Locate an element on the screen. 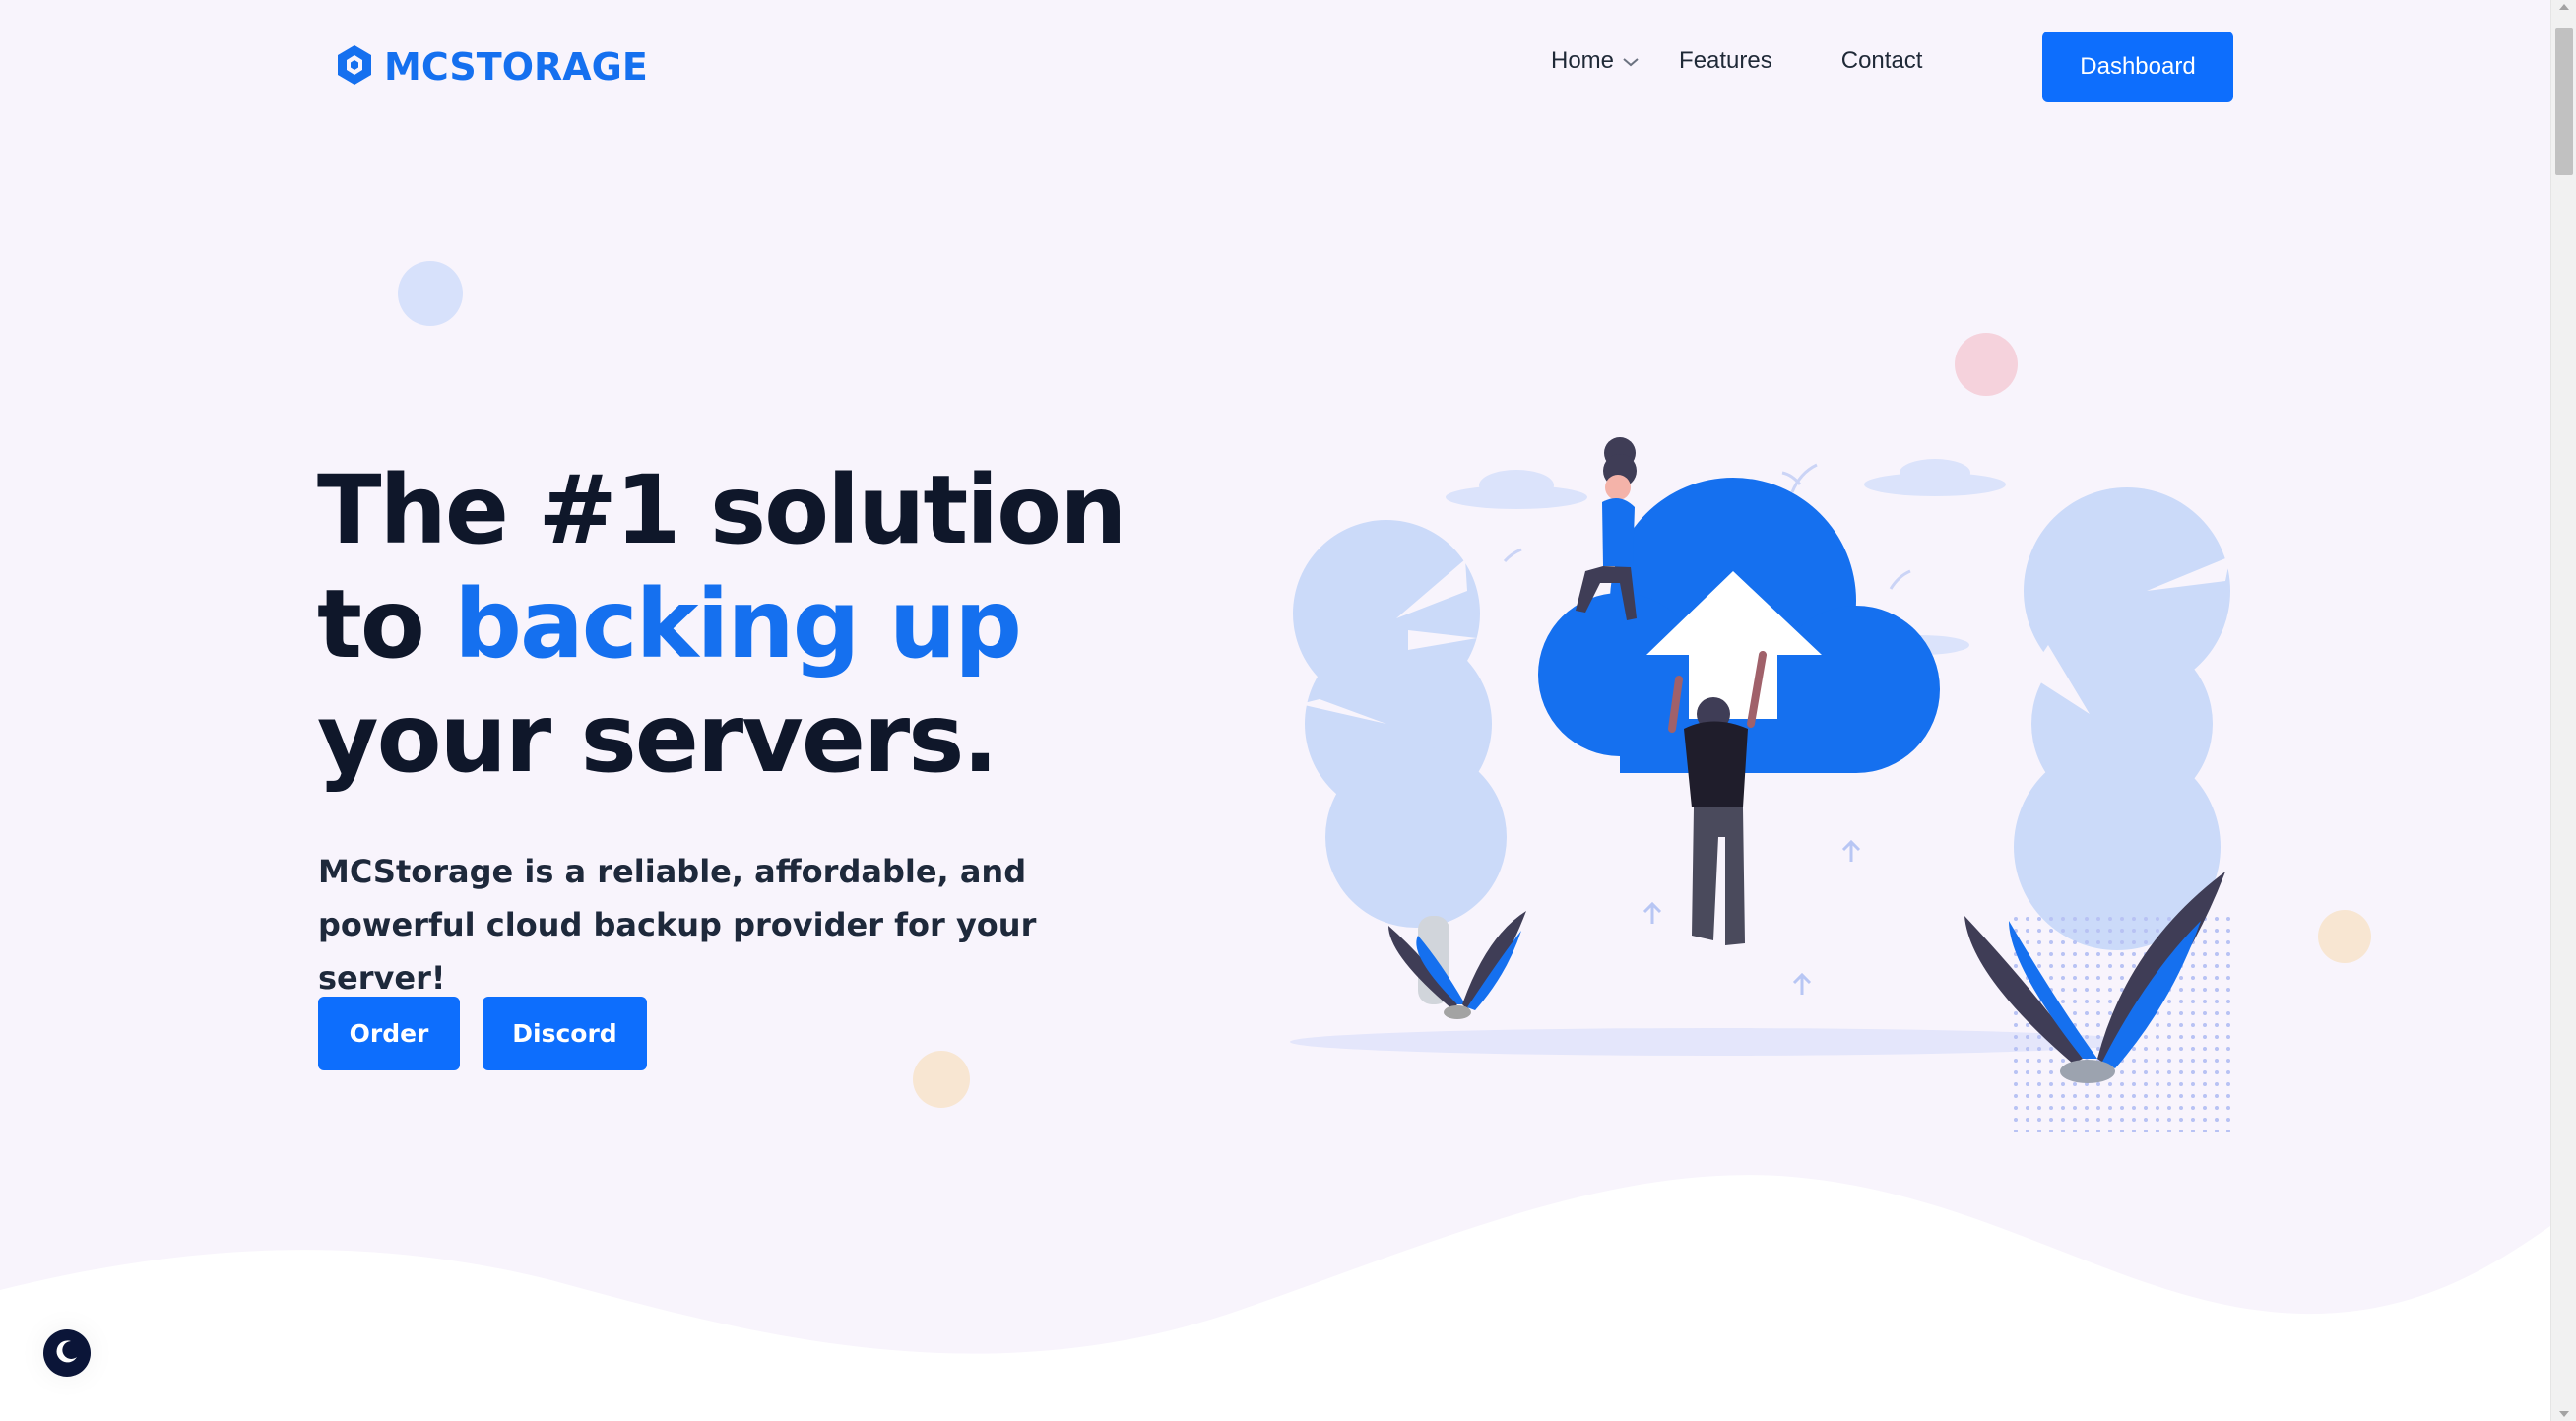 The width and height of the screenshot is (2576, 1421). hero-title-line3: your servers. is located at coordinates (657, 738).